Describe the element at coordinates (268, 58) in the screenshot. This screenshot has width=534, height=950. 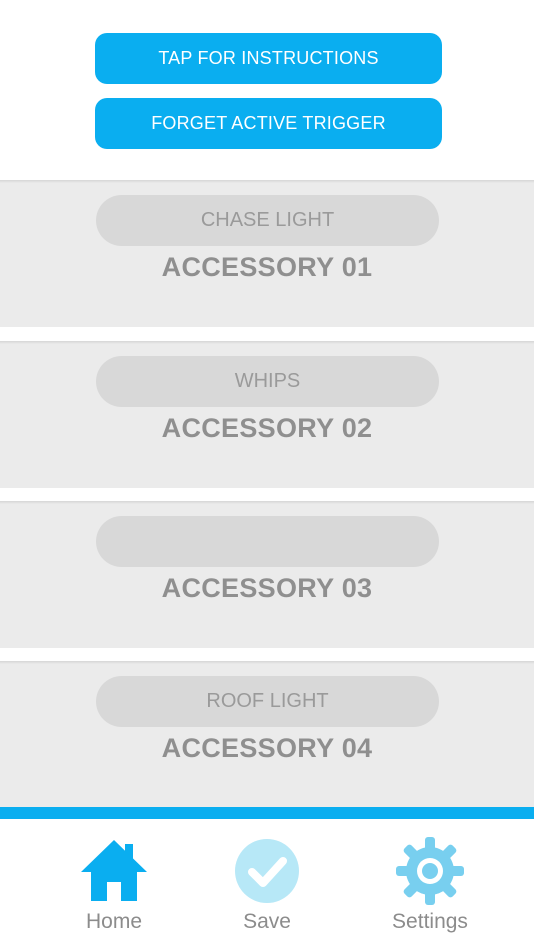
I see `instructions-button: TAP FOR INSTRUCTIONS` at that location.